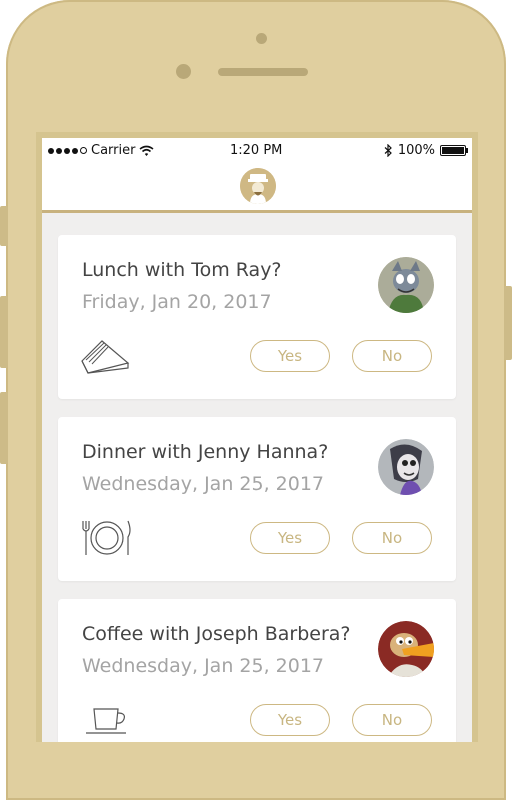 The image size is (512, 800). What do you see at coordinates (261, 38) in the screenshot?
I see `front-camera` at bounding box center [261, 38].